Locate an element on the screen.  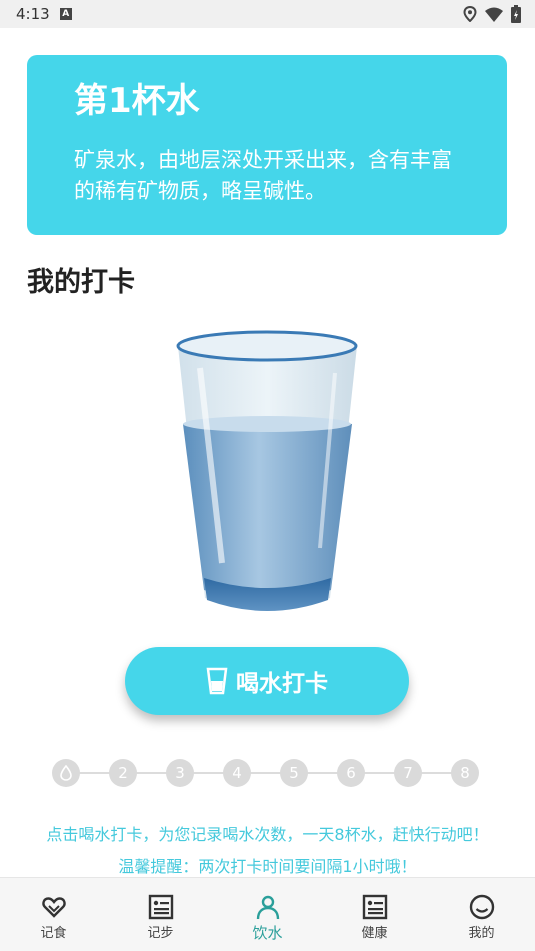
tab-health: 健康 is located at coordinates (375, 914).